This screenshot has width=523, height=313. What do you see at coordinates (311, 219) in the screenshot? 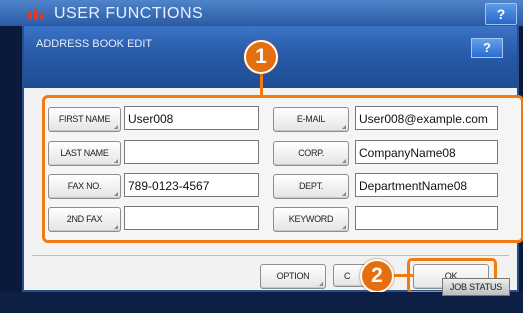
I see `keyword-button: KEYWORD` at bounding box center [311, 219].